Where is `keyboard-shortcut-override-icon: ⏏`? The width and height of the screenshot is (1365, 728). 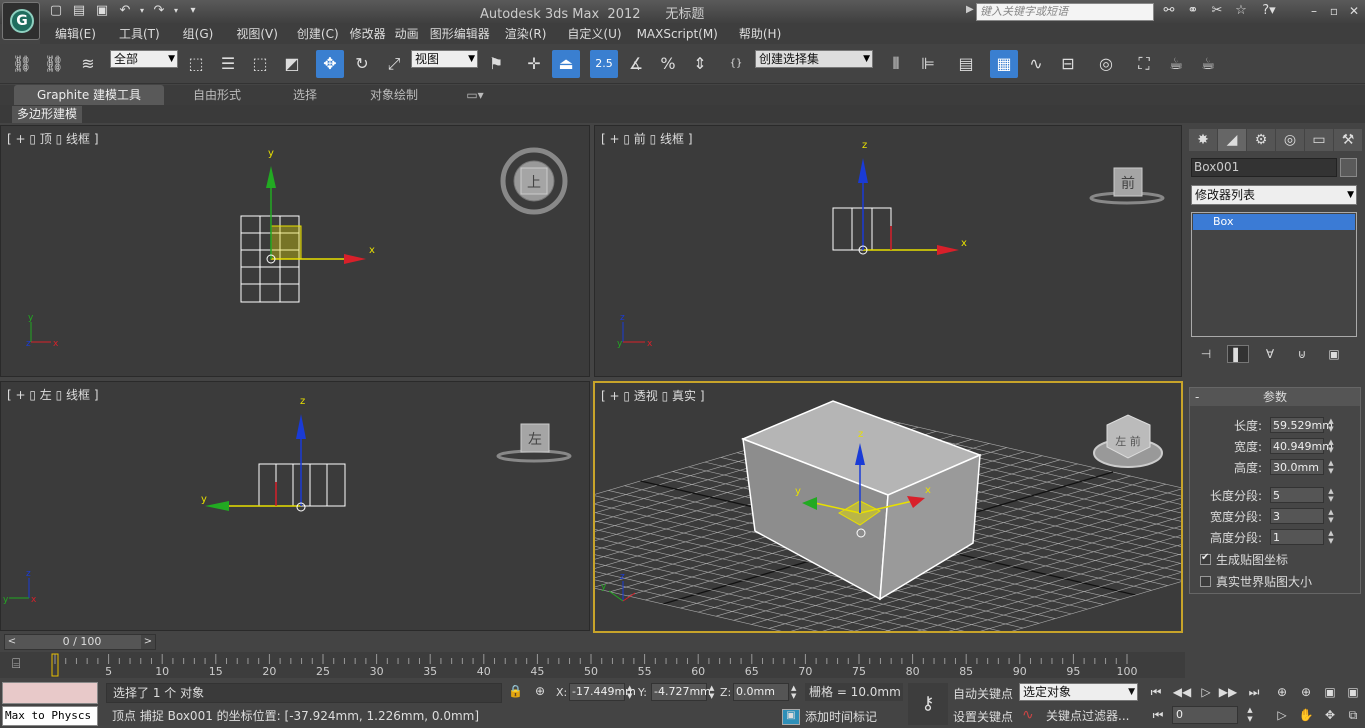
keyboard-shortcut-override-icon: ⏏ is located at coordinates (566, 64).